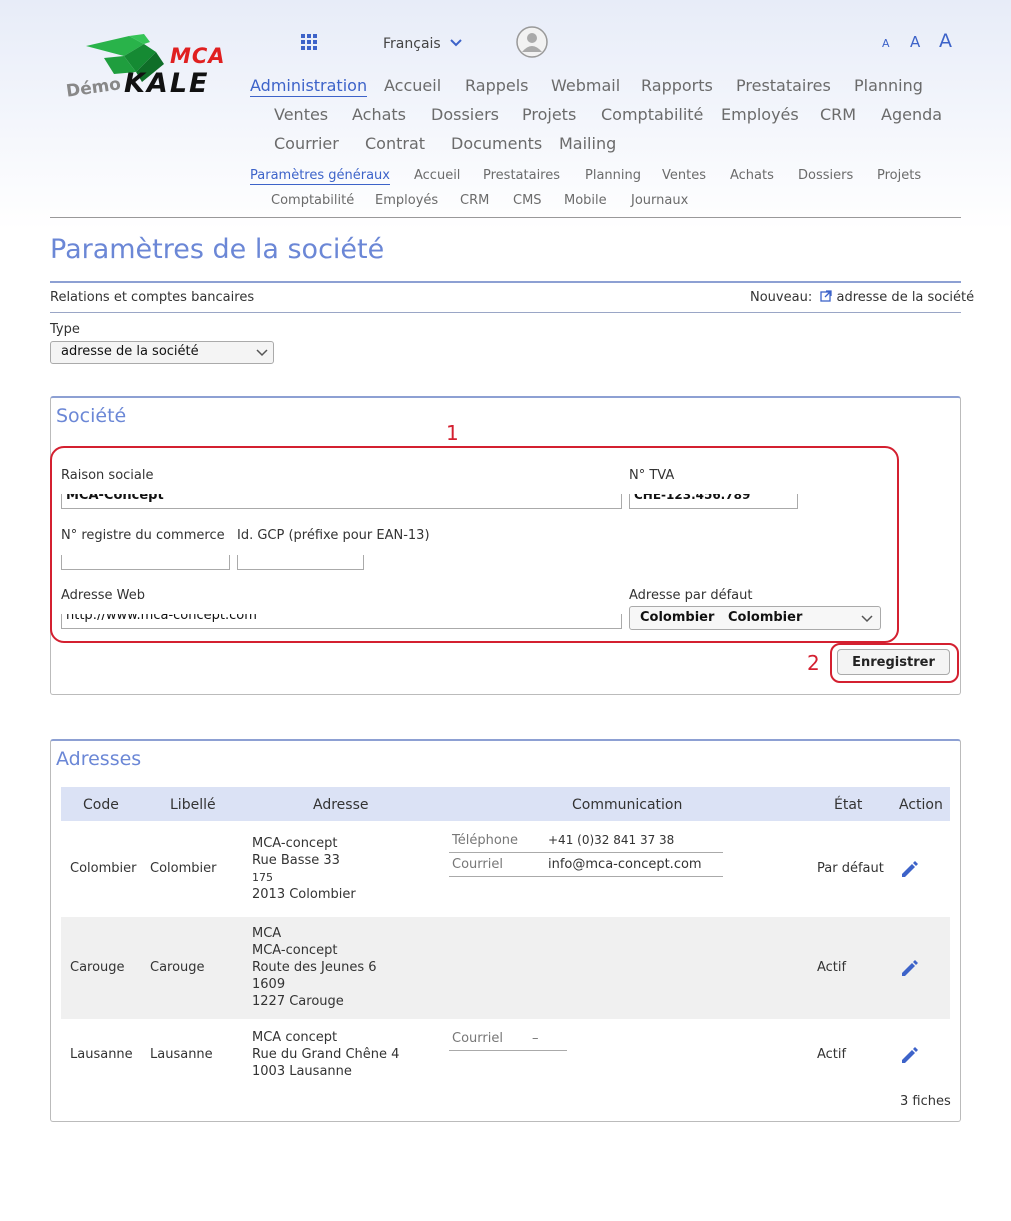 The image size is (1011, 1221). I want to click on new-address-area: Nouveau: adresse de la société, so click(862, 297).